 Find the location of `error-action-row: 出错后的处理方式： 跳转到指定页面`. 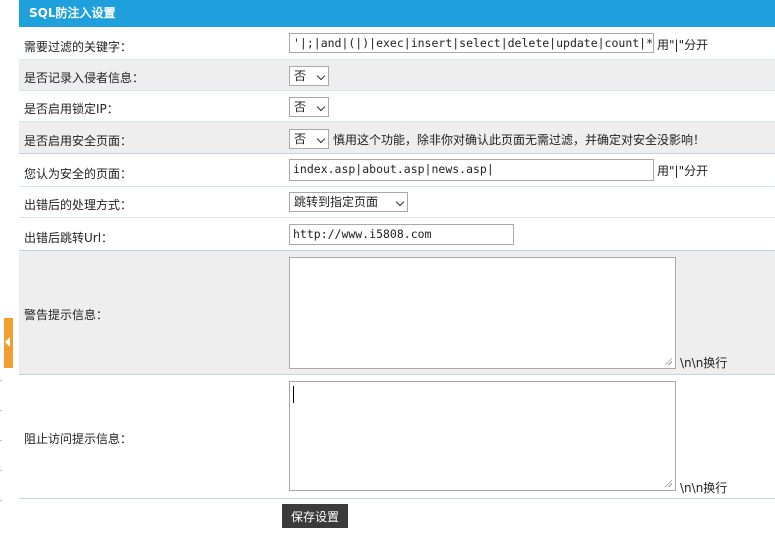

error-action-row: 出错后的处理方式： 跳转到指定页面 is located at coordinates (397, 202).